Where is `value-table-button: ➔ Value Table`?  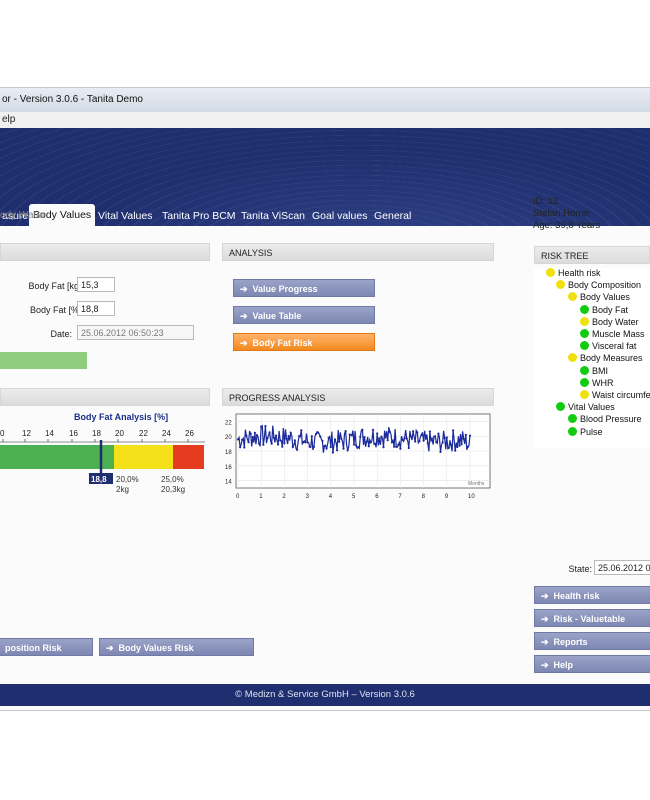 value-table-button: ➔ Value Table is located at coordinates (304, 315).